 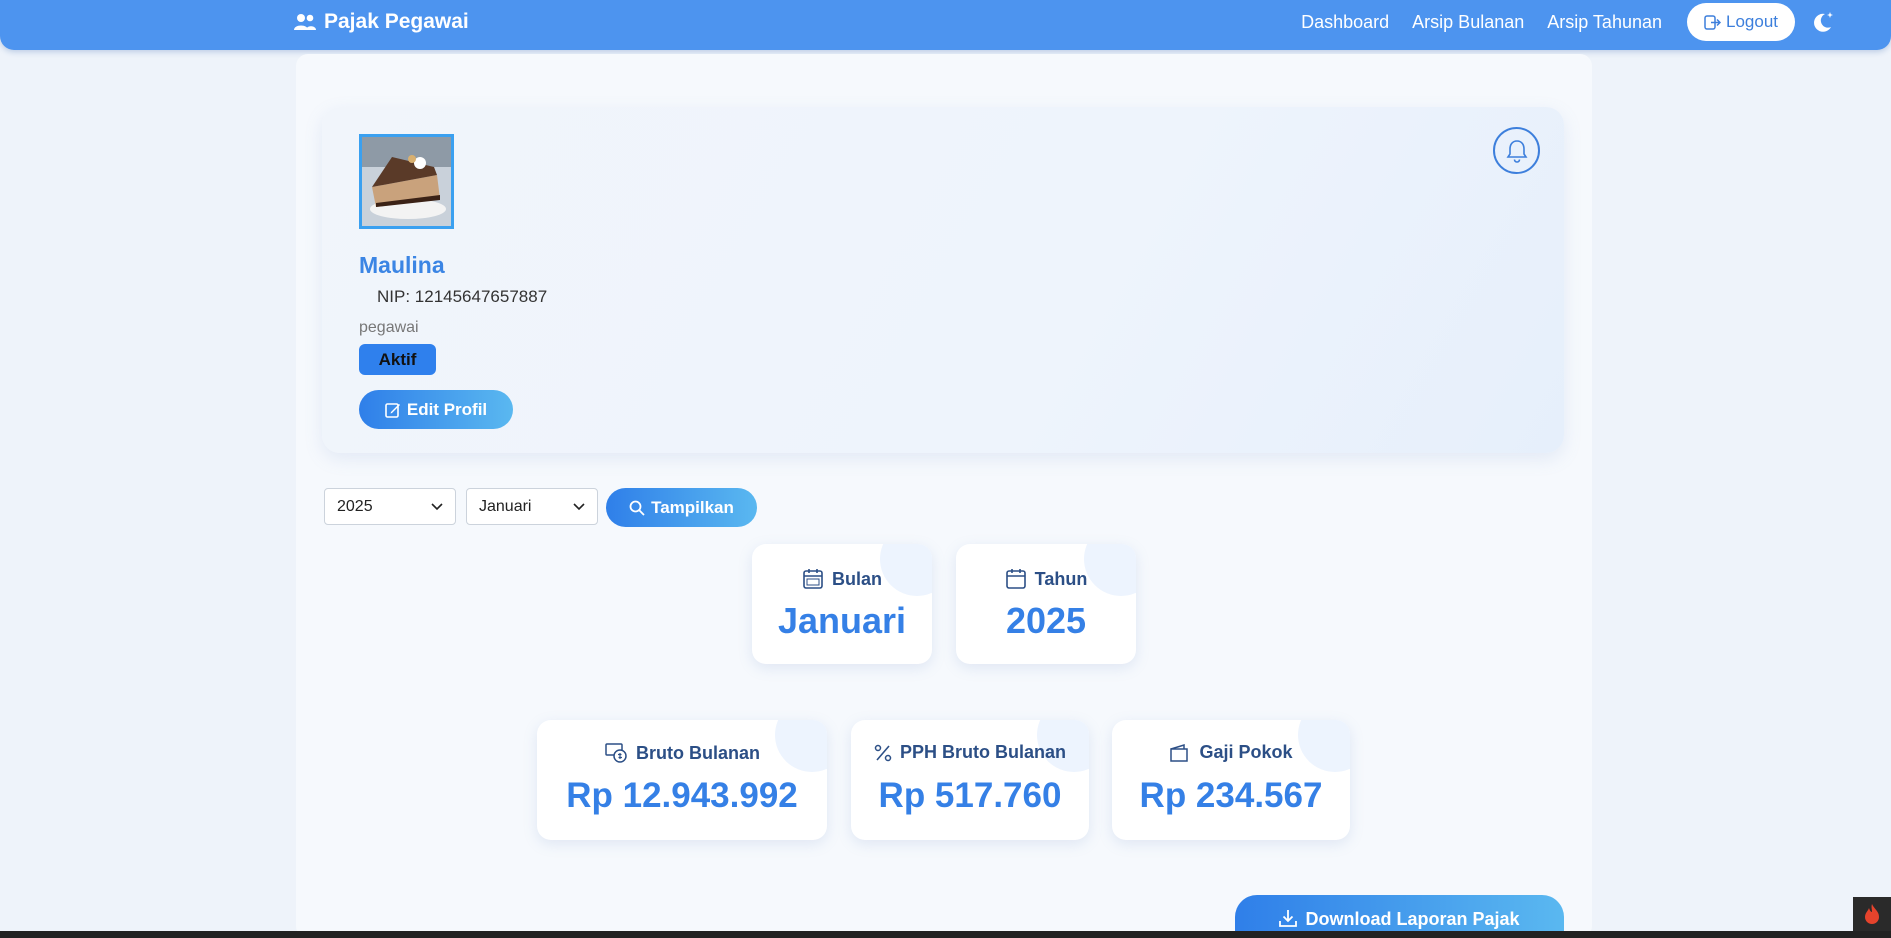 What do you see at coordinates (1015, 579) in the screenshot?
I see `calendar-icon` at bounding box center [1015, 579].